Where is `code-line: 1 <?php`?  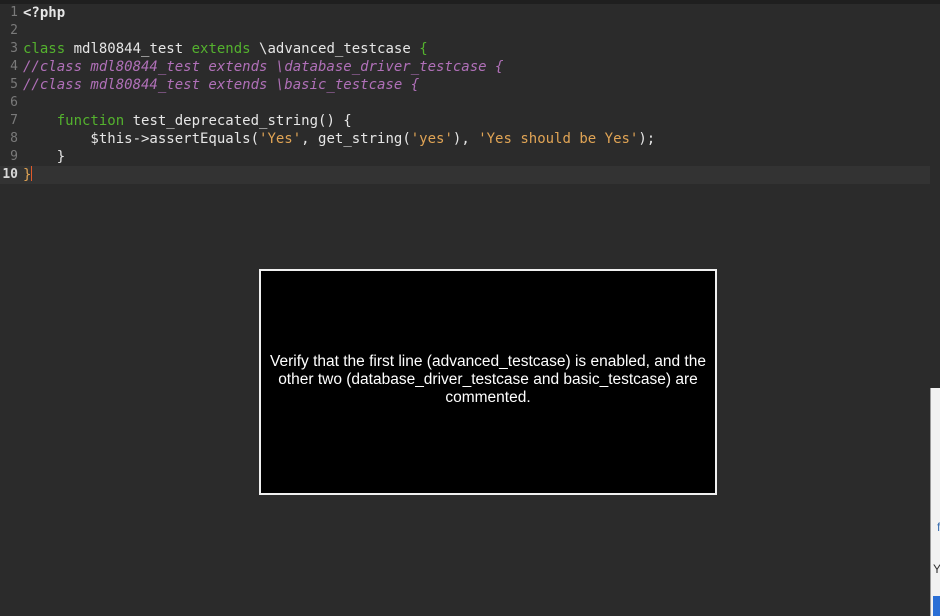
code-line: 1 <?php is located at coordinates (465, 13).